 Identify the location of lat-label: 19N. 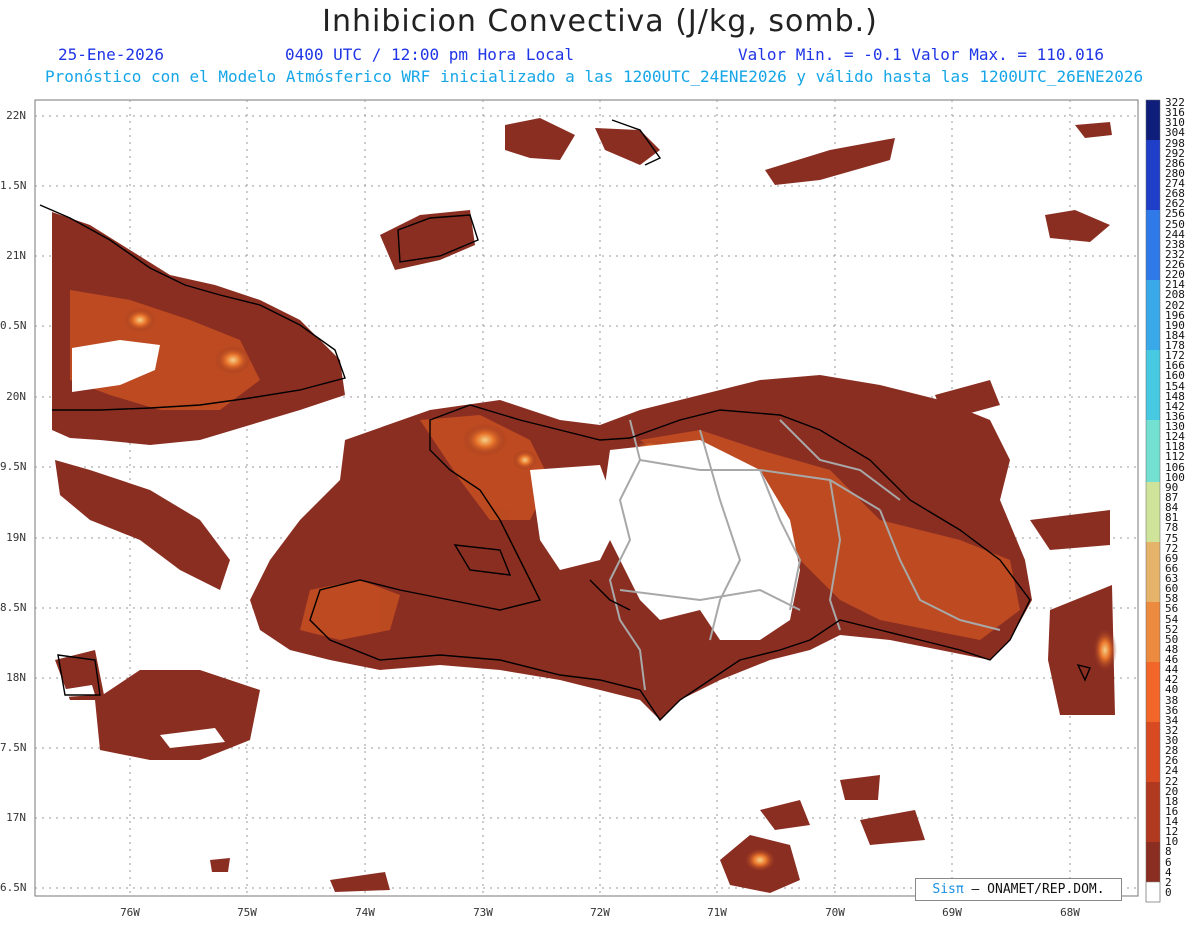
(16, 537).